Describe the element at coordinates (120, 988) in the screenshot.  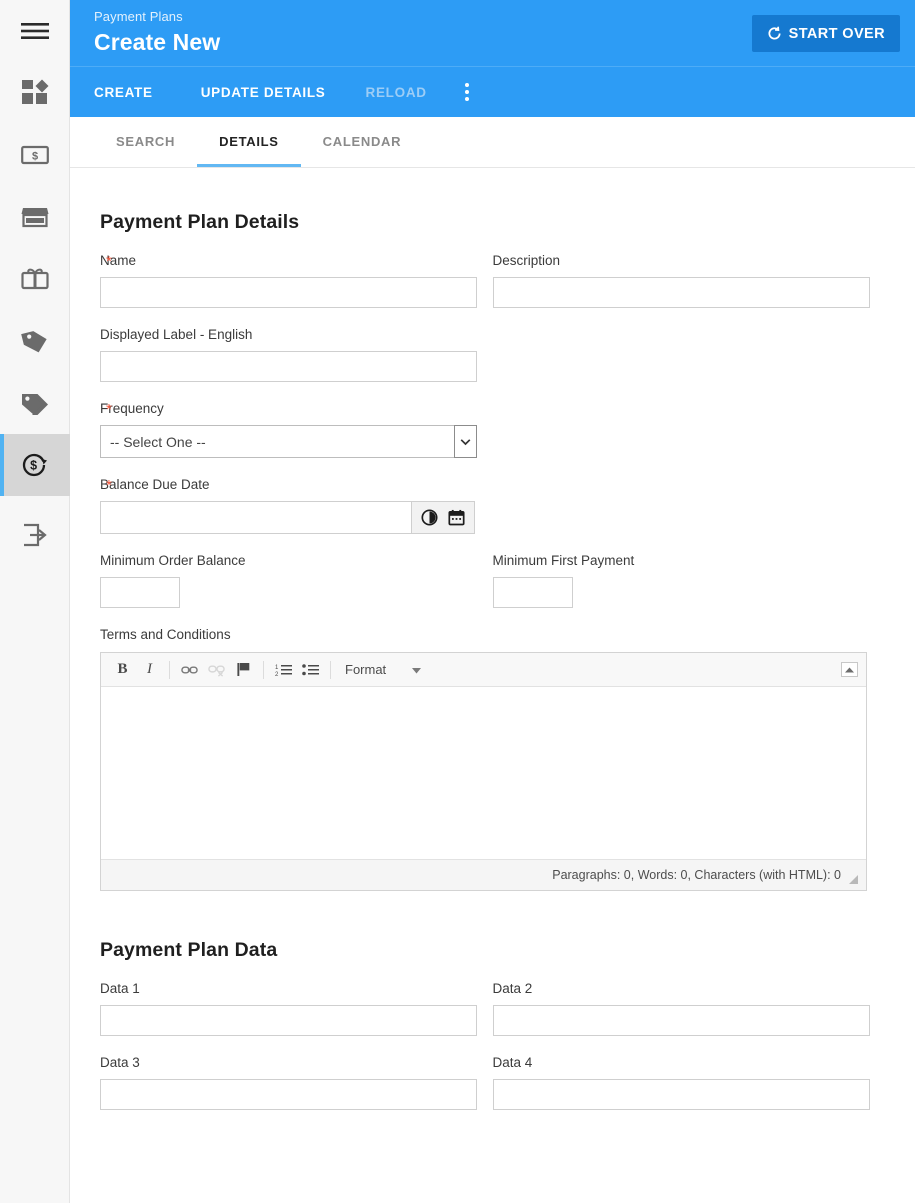
I see `data-1-label: Data 1` at that location.